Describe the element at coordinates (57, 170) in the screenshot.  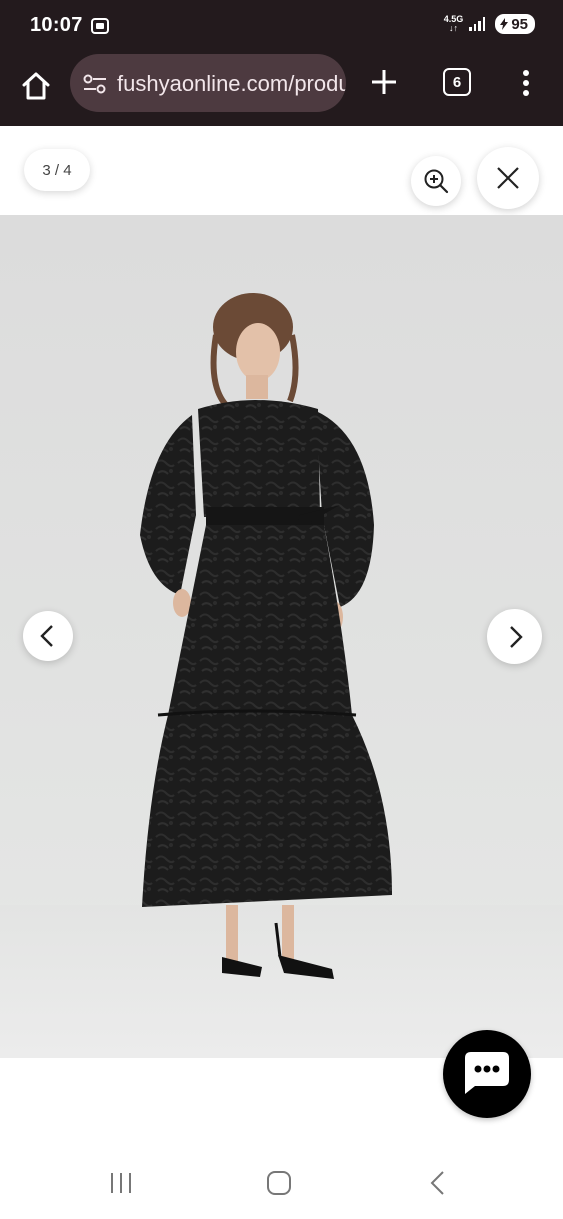
I see `image-counter: 3 / 4` at that location.